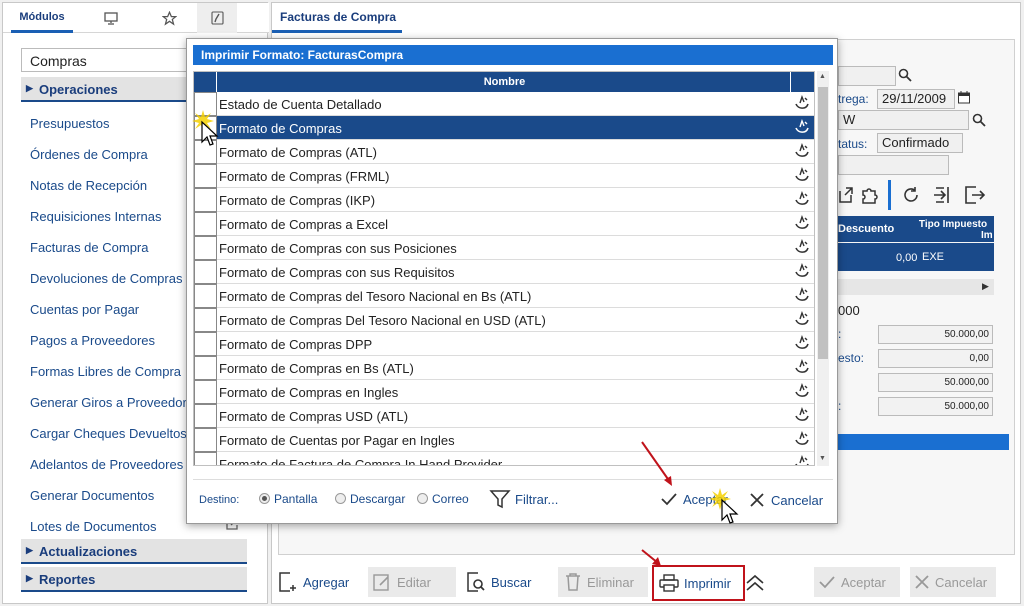 The height and width of the screenshot is (606, 1024). I want to click on nav-ordenes-compra: Órdenes de Compra, so click(89, 154).